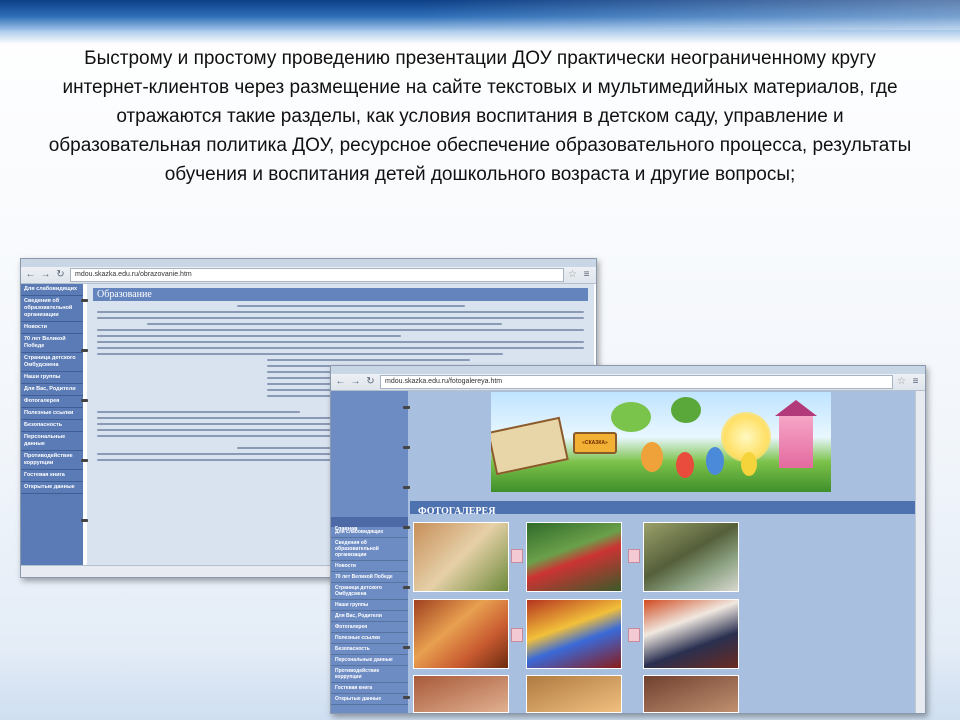  I want to click on sidebar-item: Полезные ссылки, so click(52, 414).